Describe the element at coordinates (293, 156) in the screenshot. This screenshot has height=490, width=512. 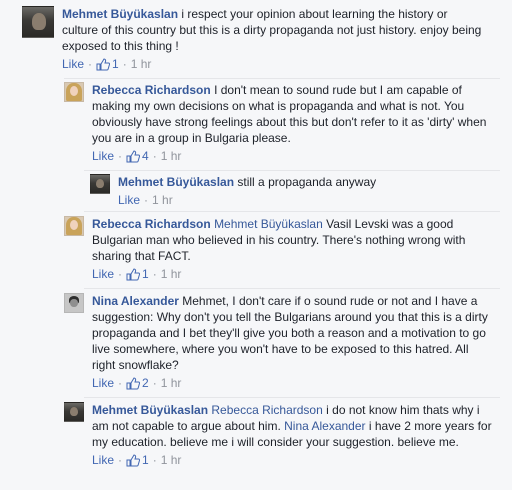
I see `comment-actions: Like · 4 · 1 hr` at that location.